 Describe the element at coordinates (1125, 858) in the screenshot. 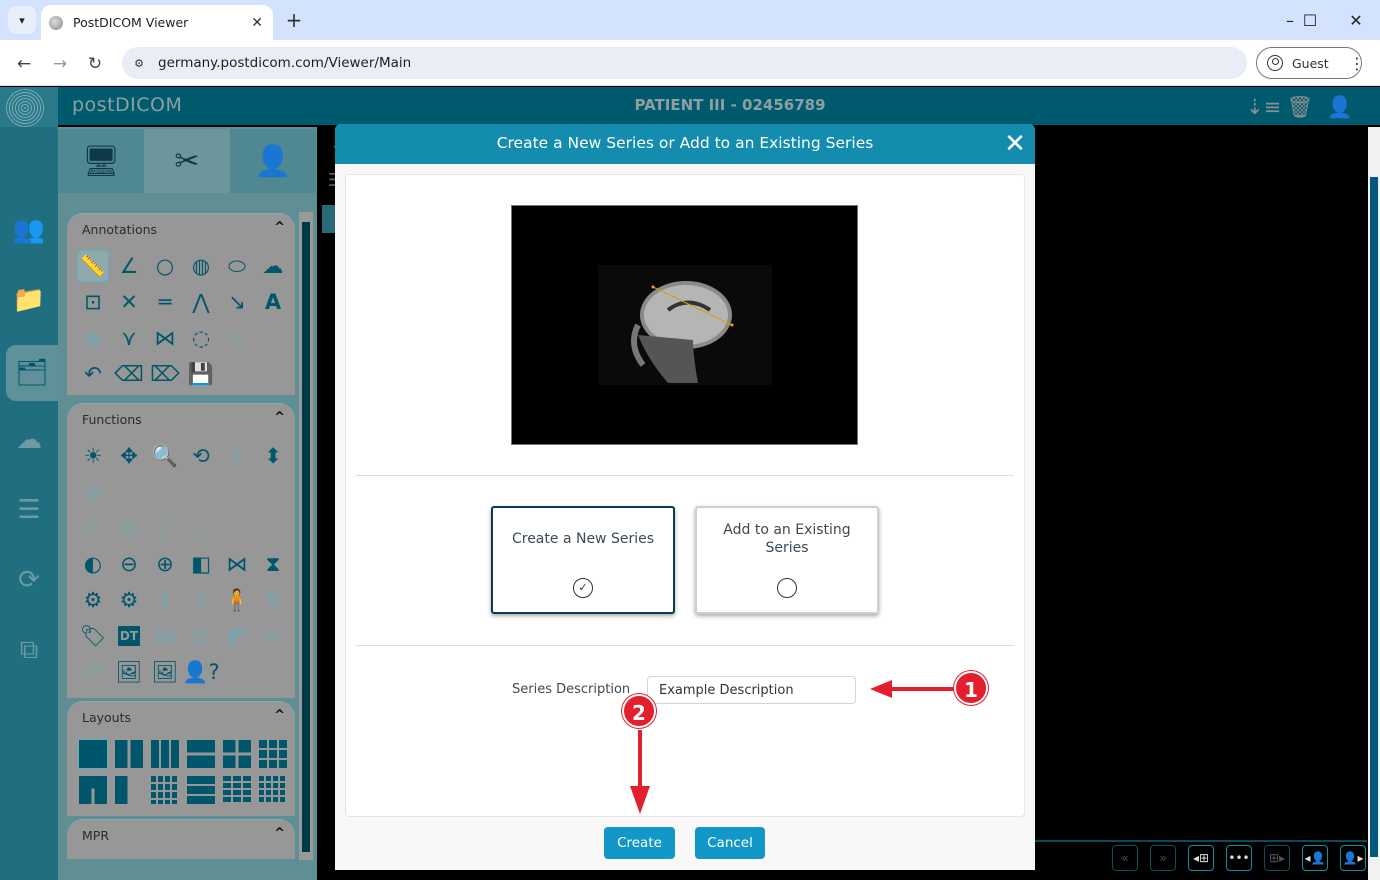

I see `prev-series-button: «` at that location.